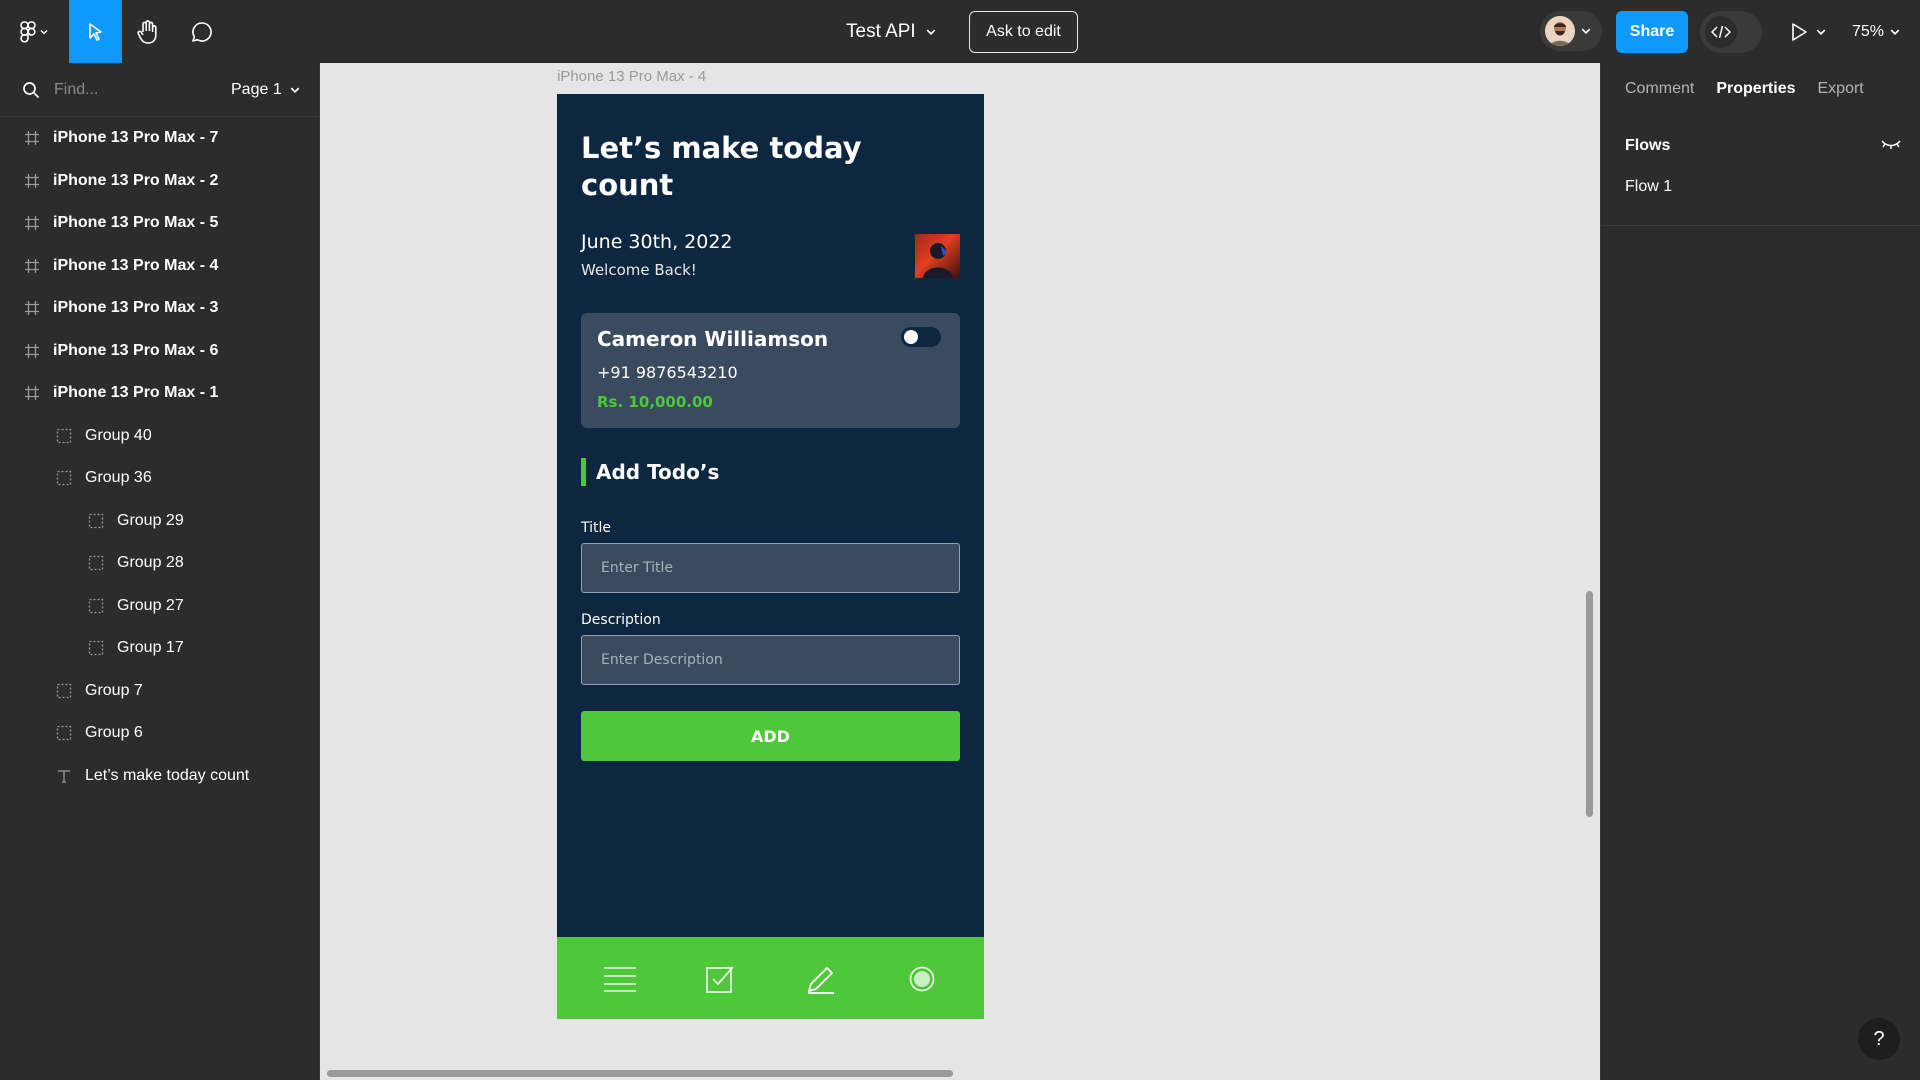  Describe the element at coordinates (1731, 32) in the screenshot. I see `dev-mode-toggle` at that location.